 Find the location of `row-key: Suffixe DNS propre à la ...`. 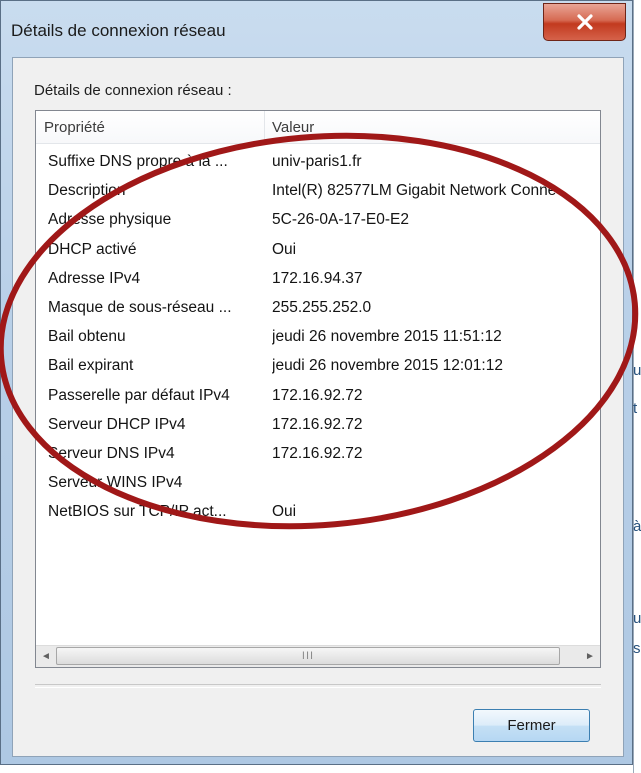

row-key: Suffixe DNS propre à la ... is located at coordinates (138, 161).